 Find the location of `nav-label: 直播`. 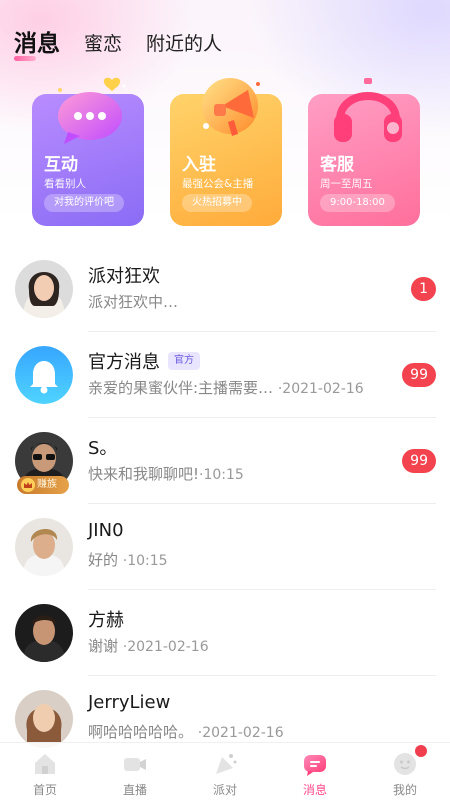

nav-label: 直播 is located at coordinates (134, 790).